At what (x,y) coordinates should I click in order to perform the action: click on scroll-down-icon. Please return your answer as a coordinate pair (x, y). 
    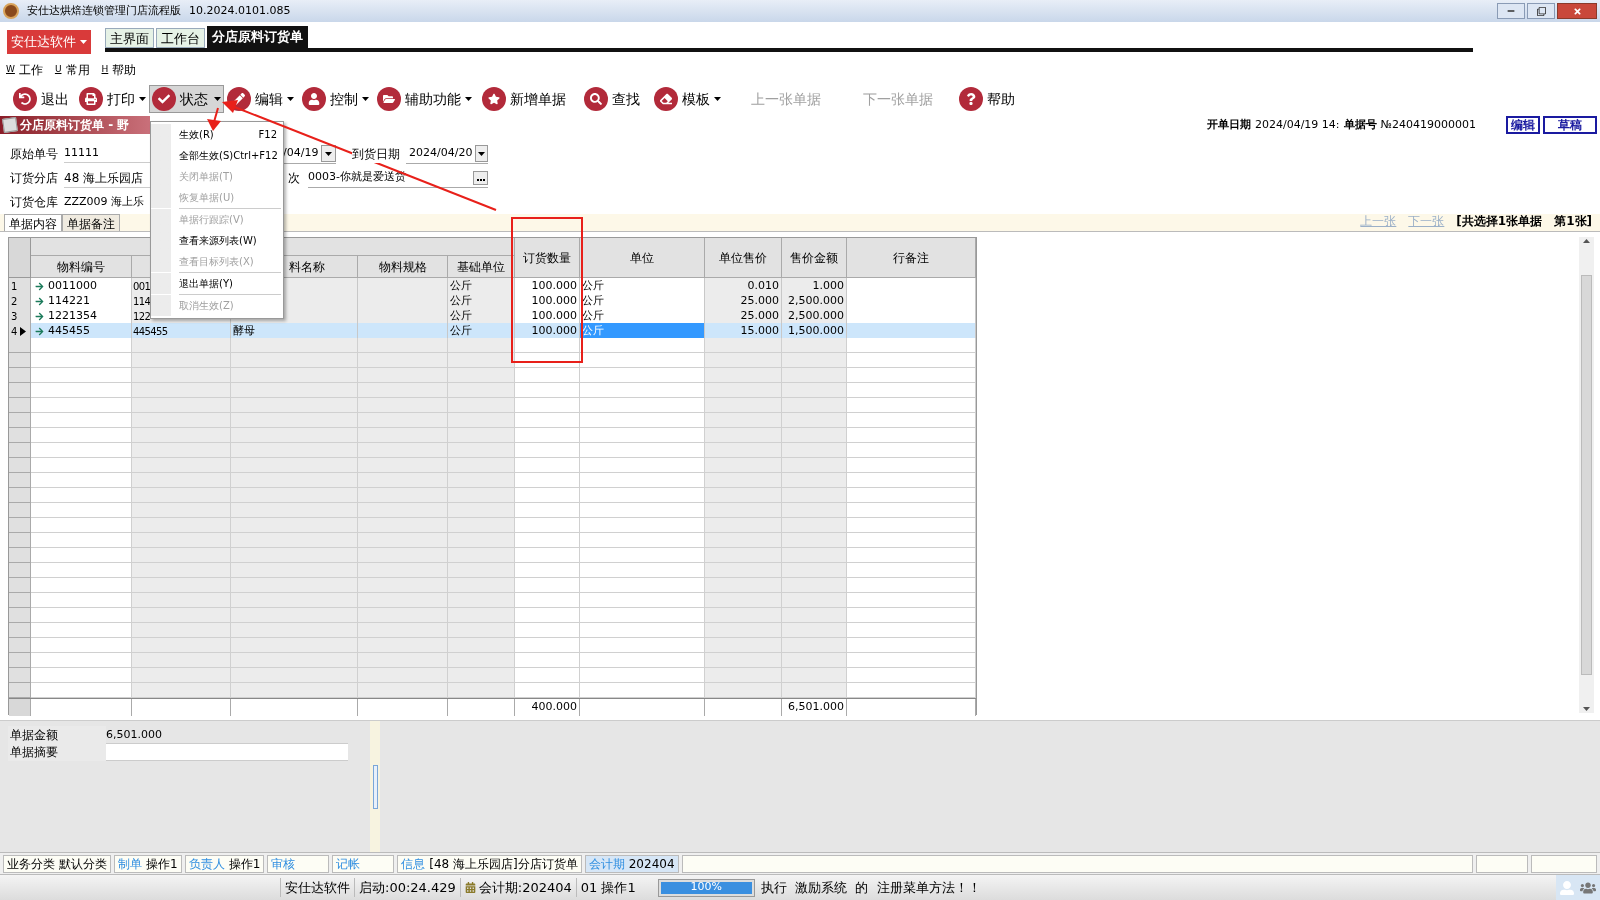
    Looking at the image, I should click on (1586, 709).